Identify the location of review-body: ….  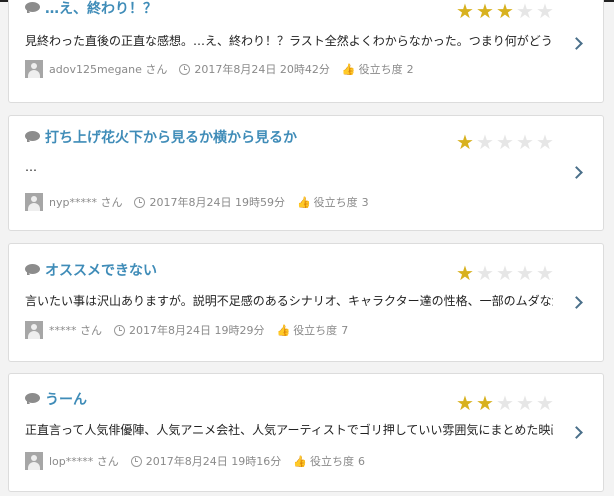
(31, 167).